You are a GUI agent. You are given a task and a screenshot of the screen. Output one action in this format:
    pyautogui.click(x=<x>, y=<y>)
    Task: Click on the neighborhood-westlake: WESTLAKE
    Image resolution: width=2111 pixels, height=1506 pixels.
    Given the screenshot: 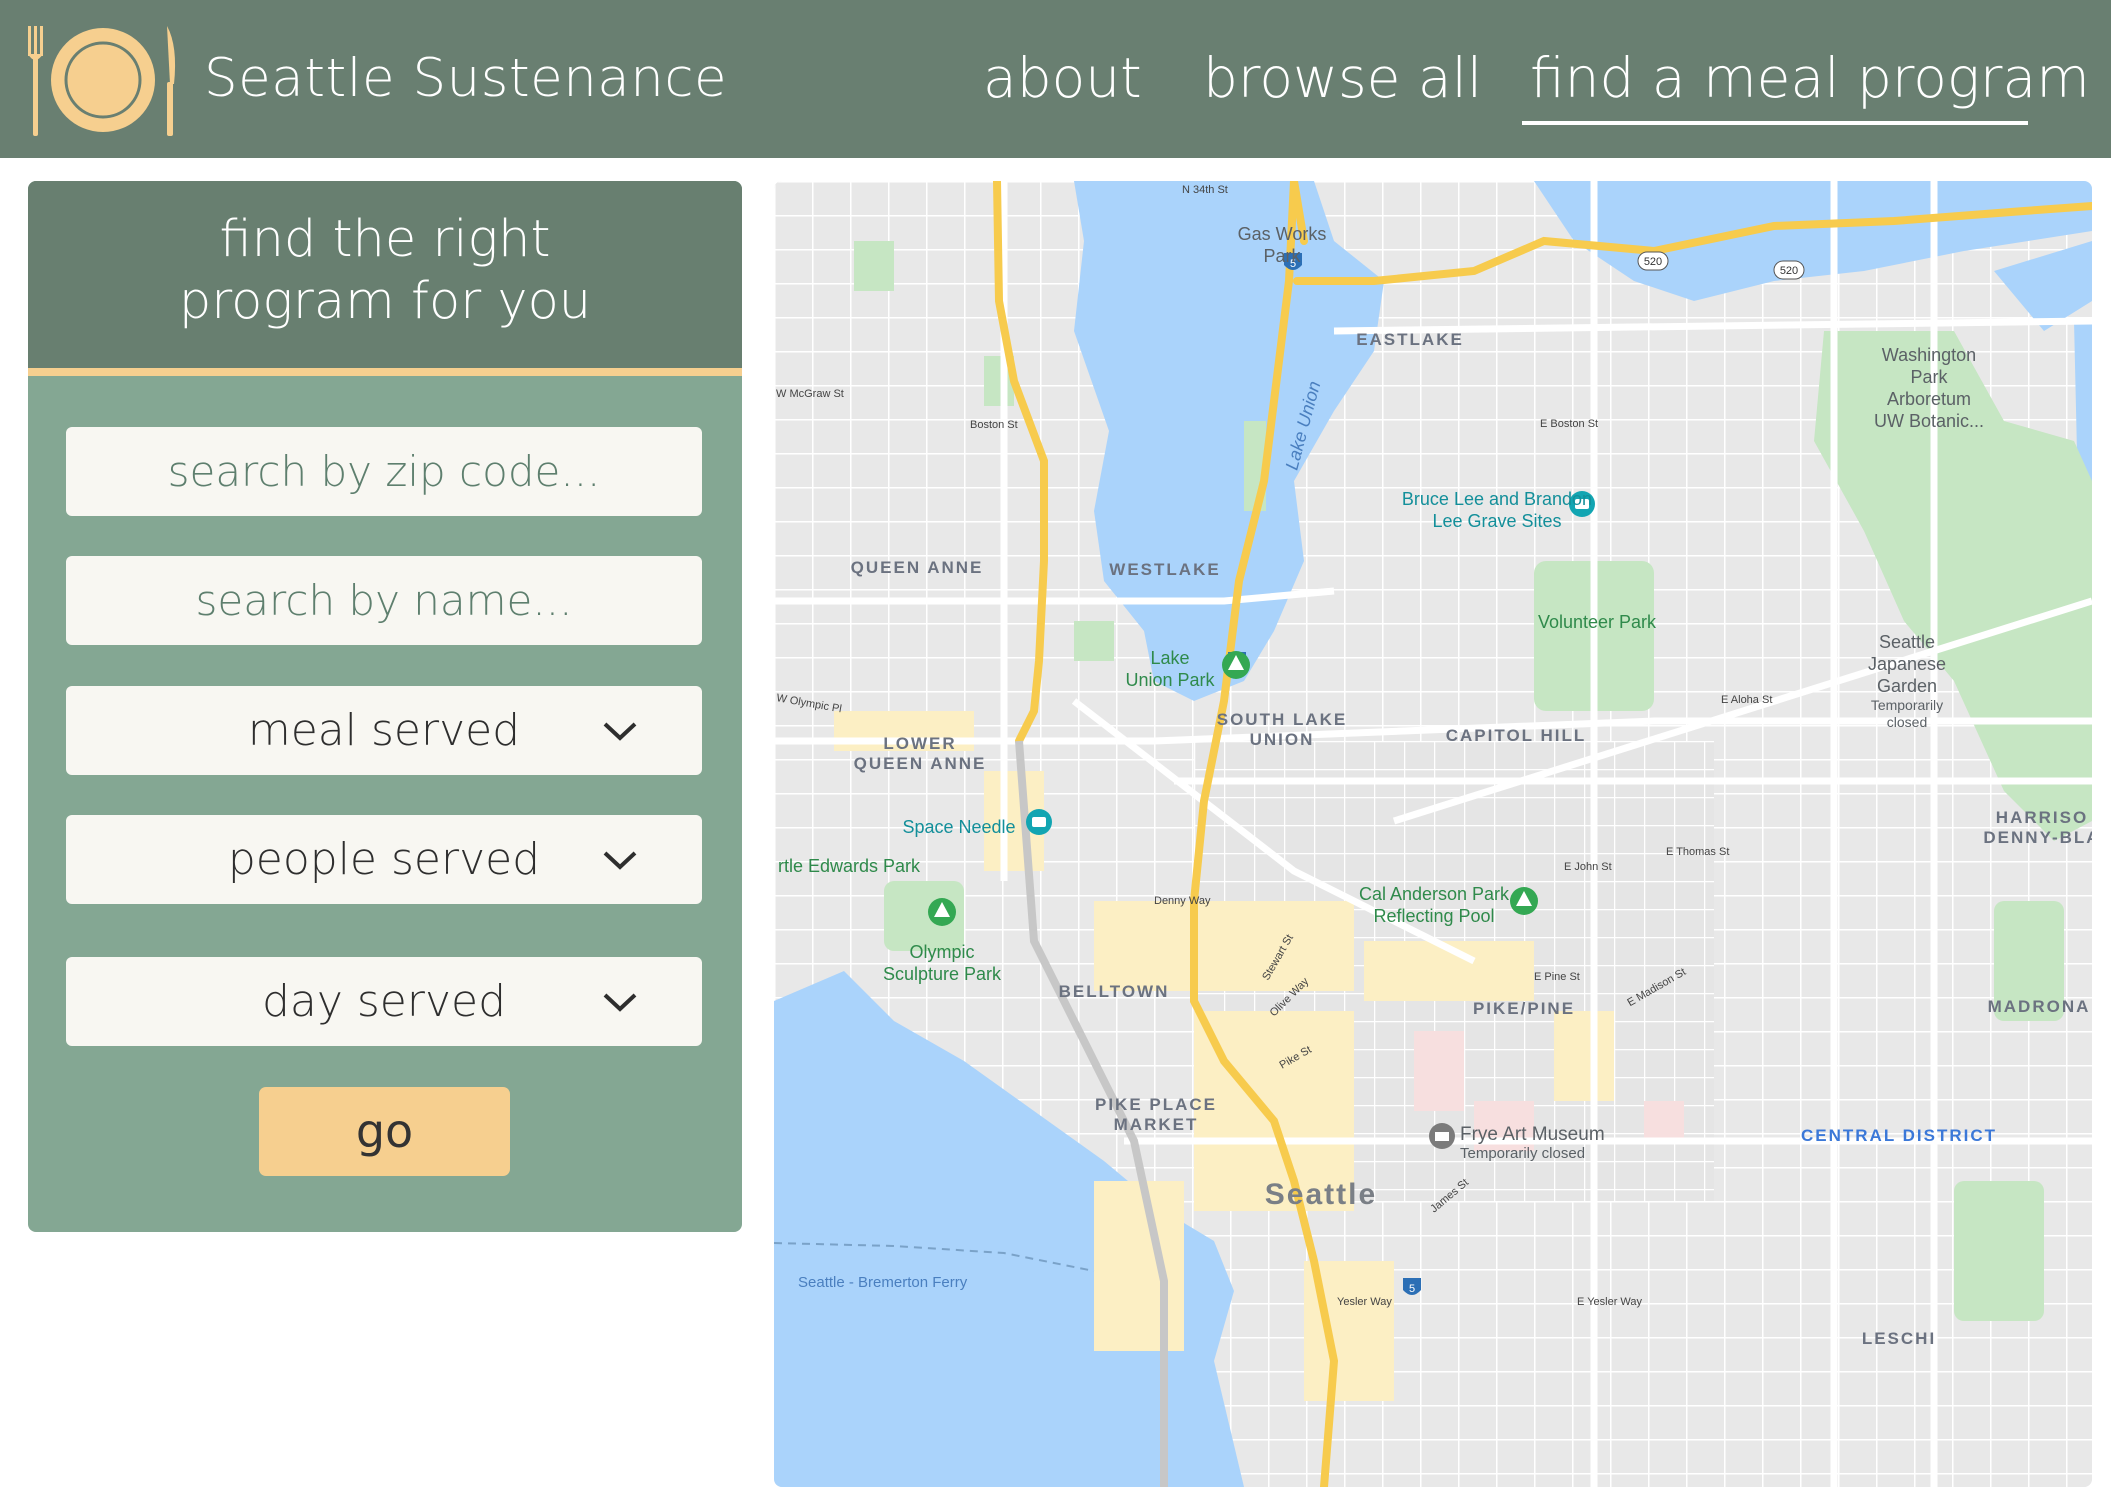 What is the action you would take?
    pyautogui.click(x=1164, y=569)
    